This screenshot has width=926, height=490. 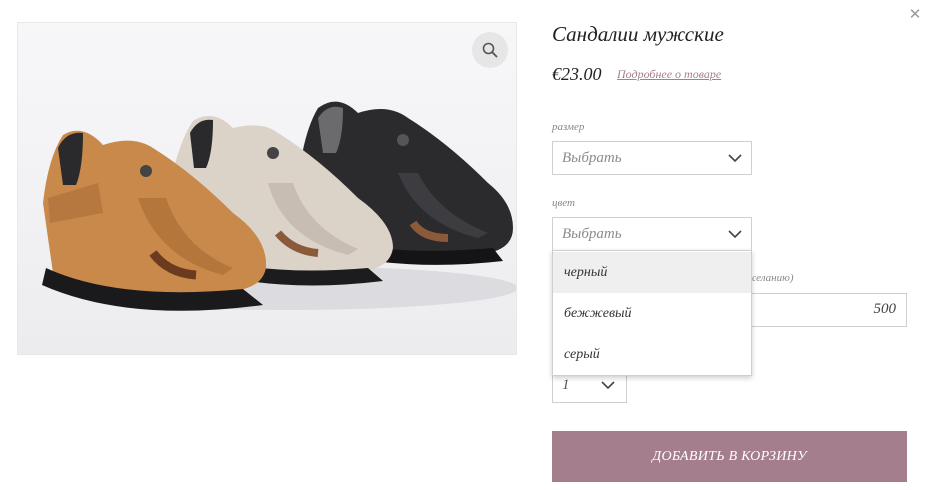 I want to click on quantity-value: 1, so click(x=566, y=385).